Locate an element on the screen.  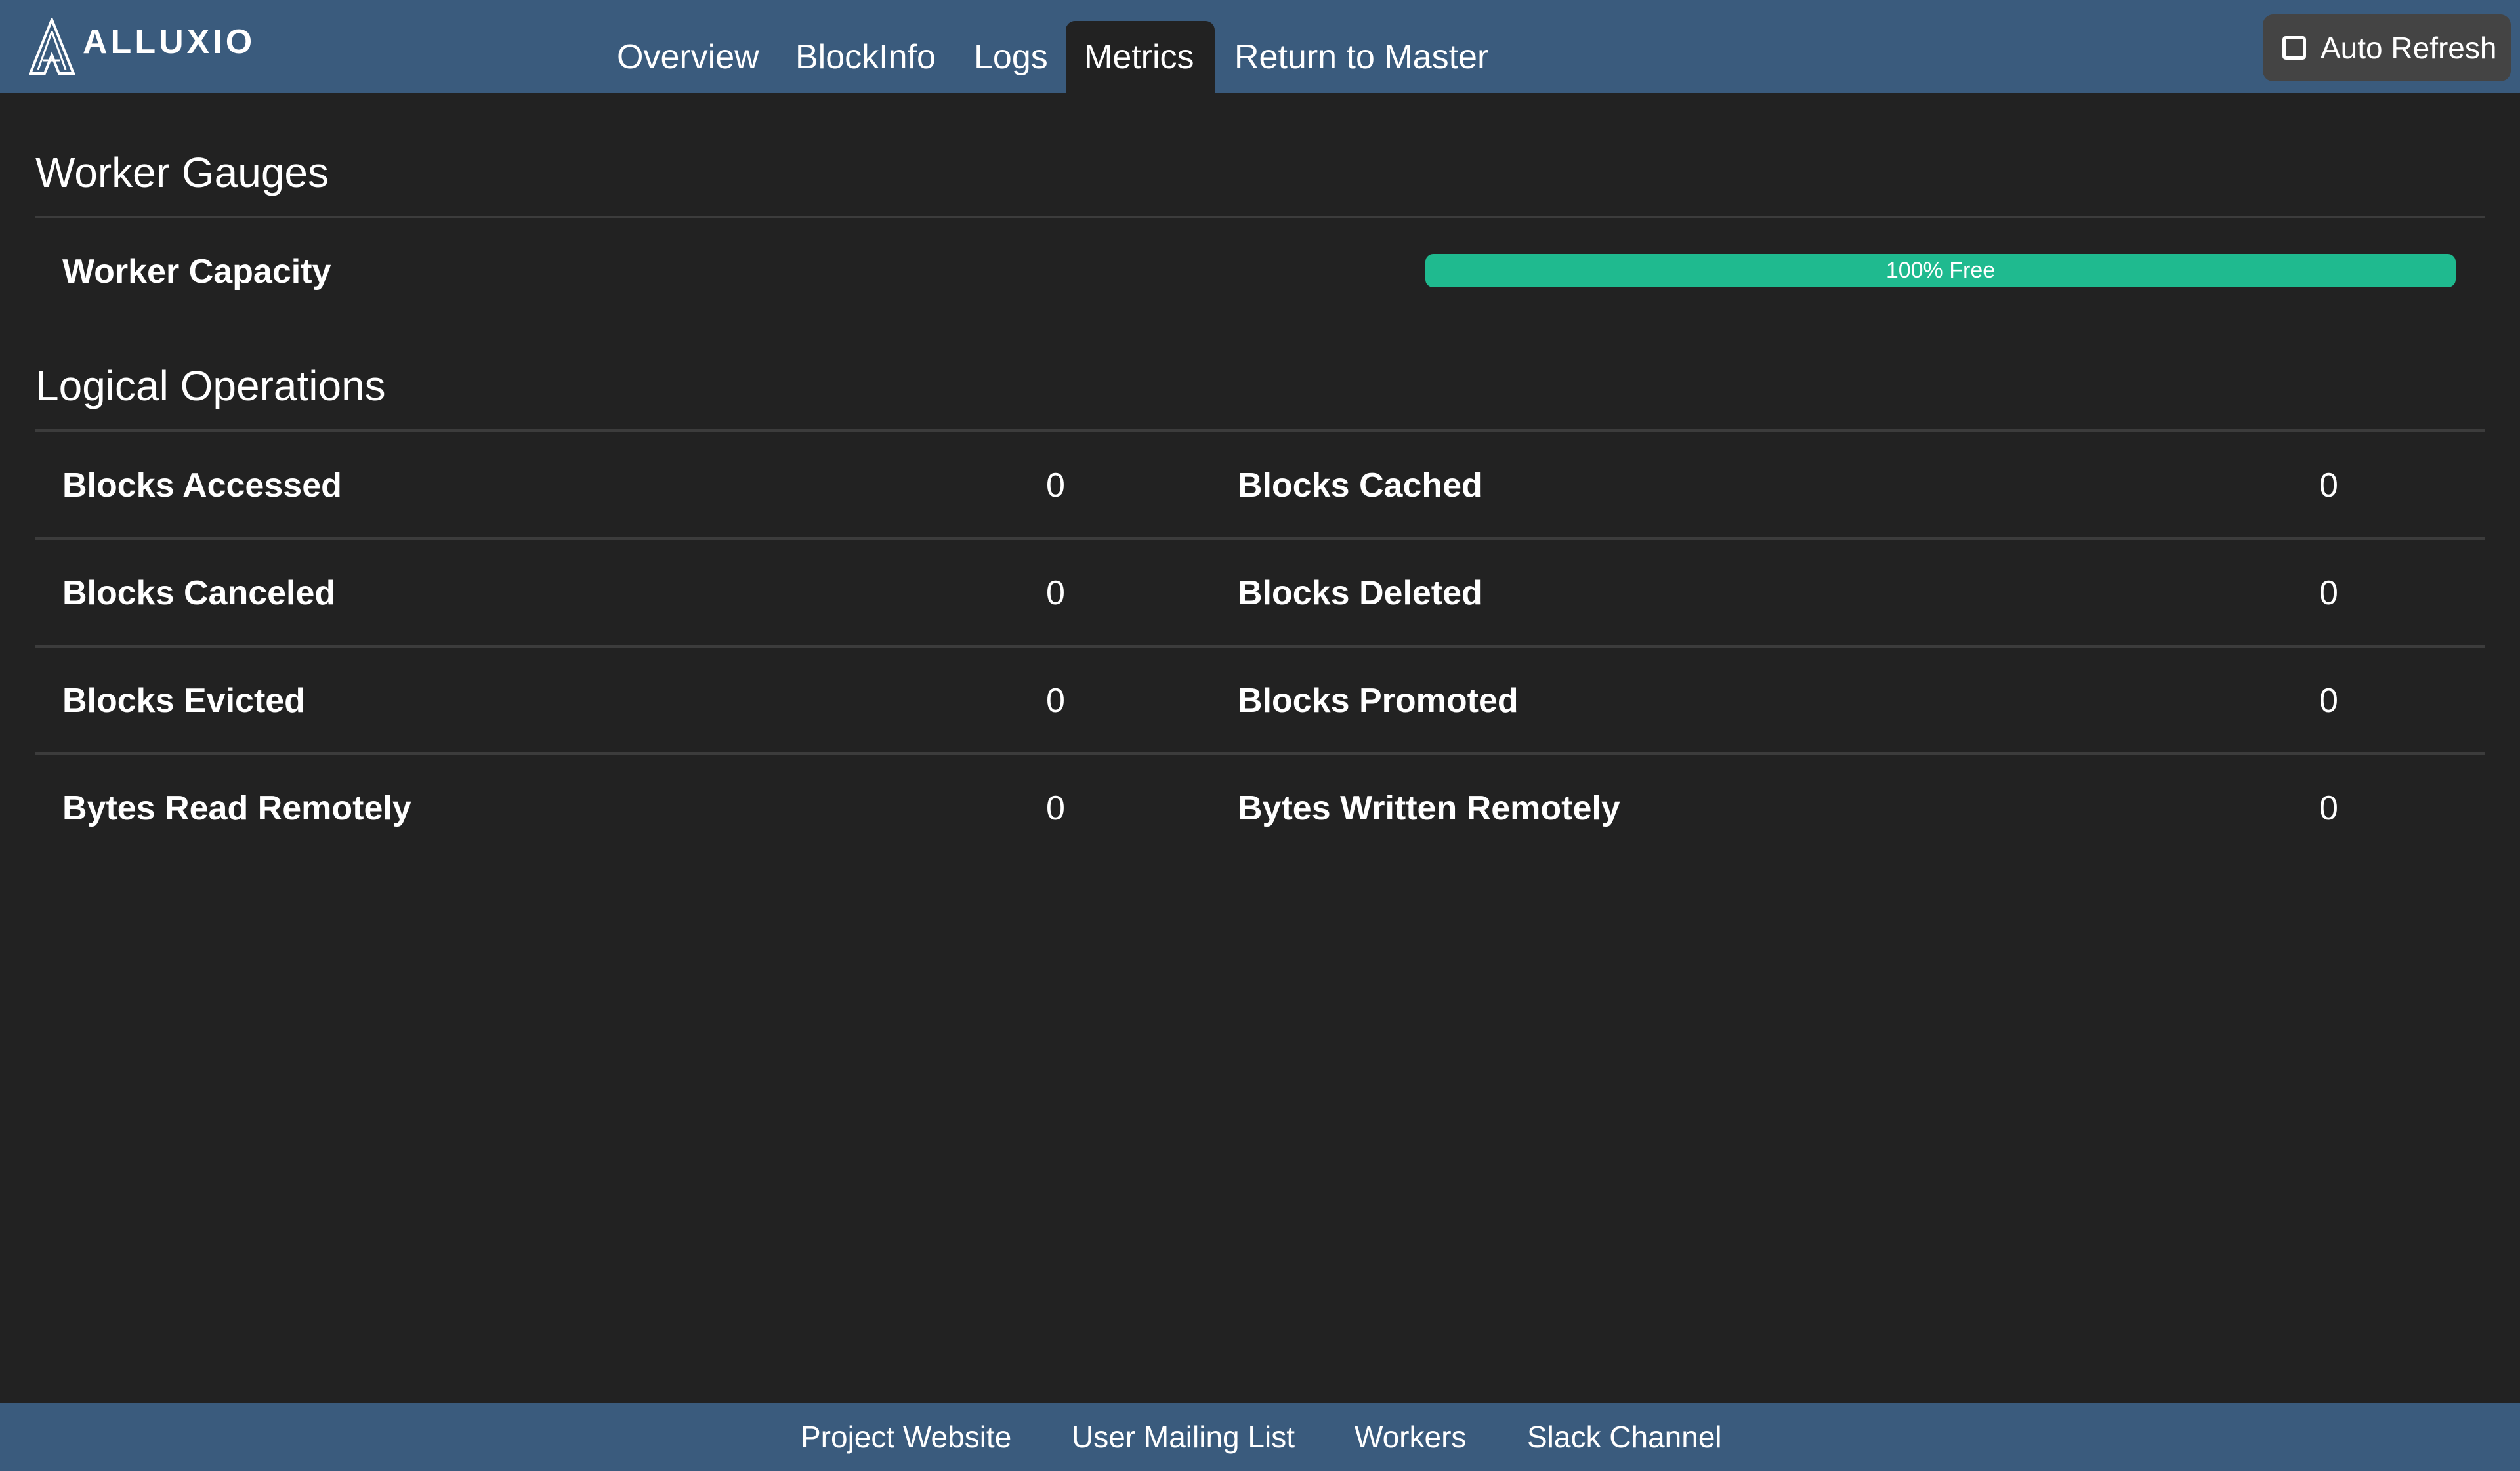
footer-link-slack-channel: Slack Channel is located at coordinates (1624, 1437).